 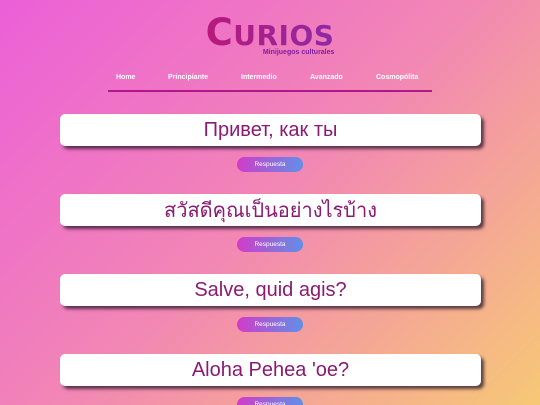 I want to click on brand-logo: CURIOS Minijuegos culturales, so click(x=270, y=36).